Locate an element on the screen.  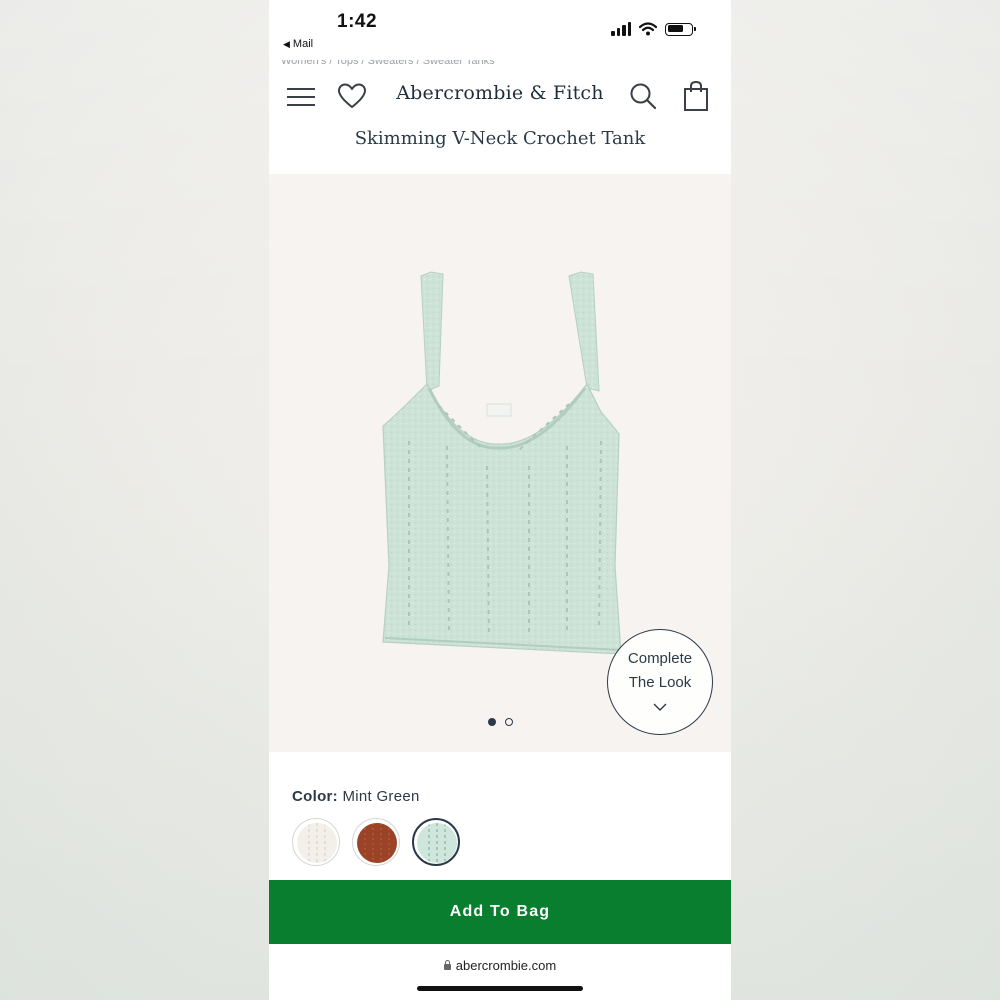
color-label-prefix: Color: is located at coordinates (315, 796).